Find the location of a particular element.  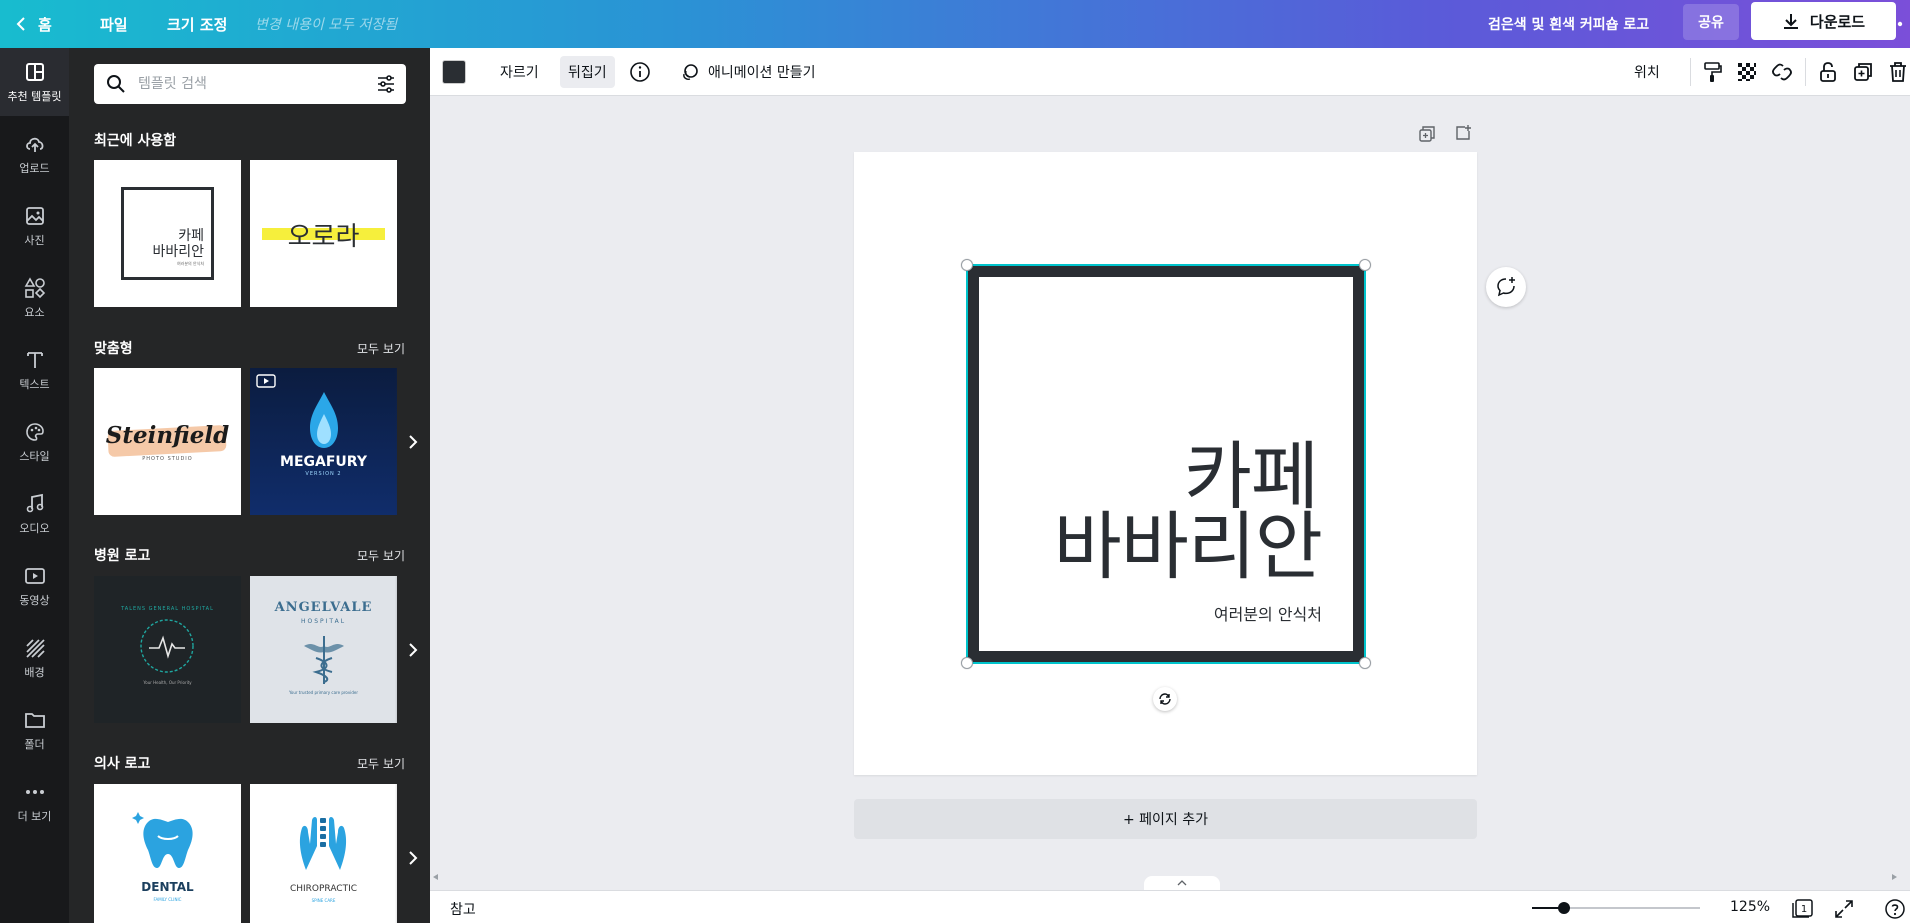

rail-item-audio: 오디오 is located at coordinates (34, 514).